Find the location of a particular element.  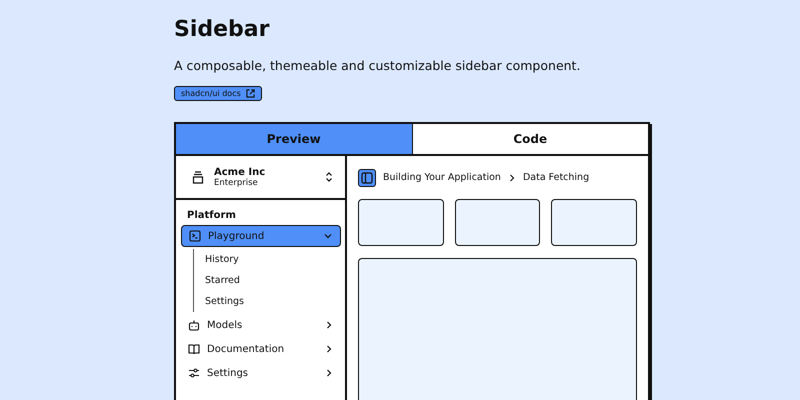

sidebar-toggle-button is located at coordinates (367, 177).